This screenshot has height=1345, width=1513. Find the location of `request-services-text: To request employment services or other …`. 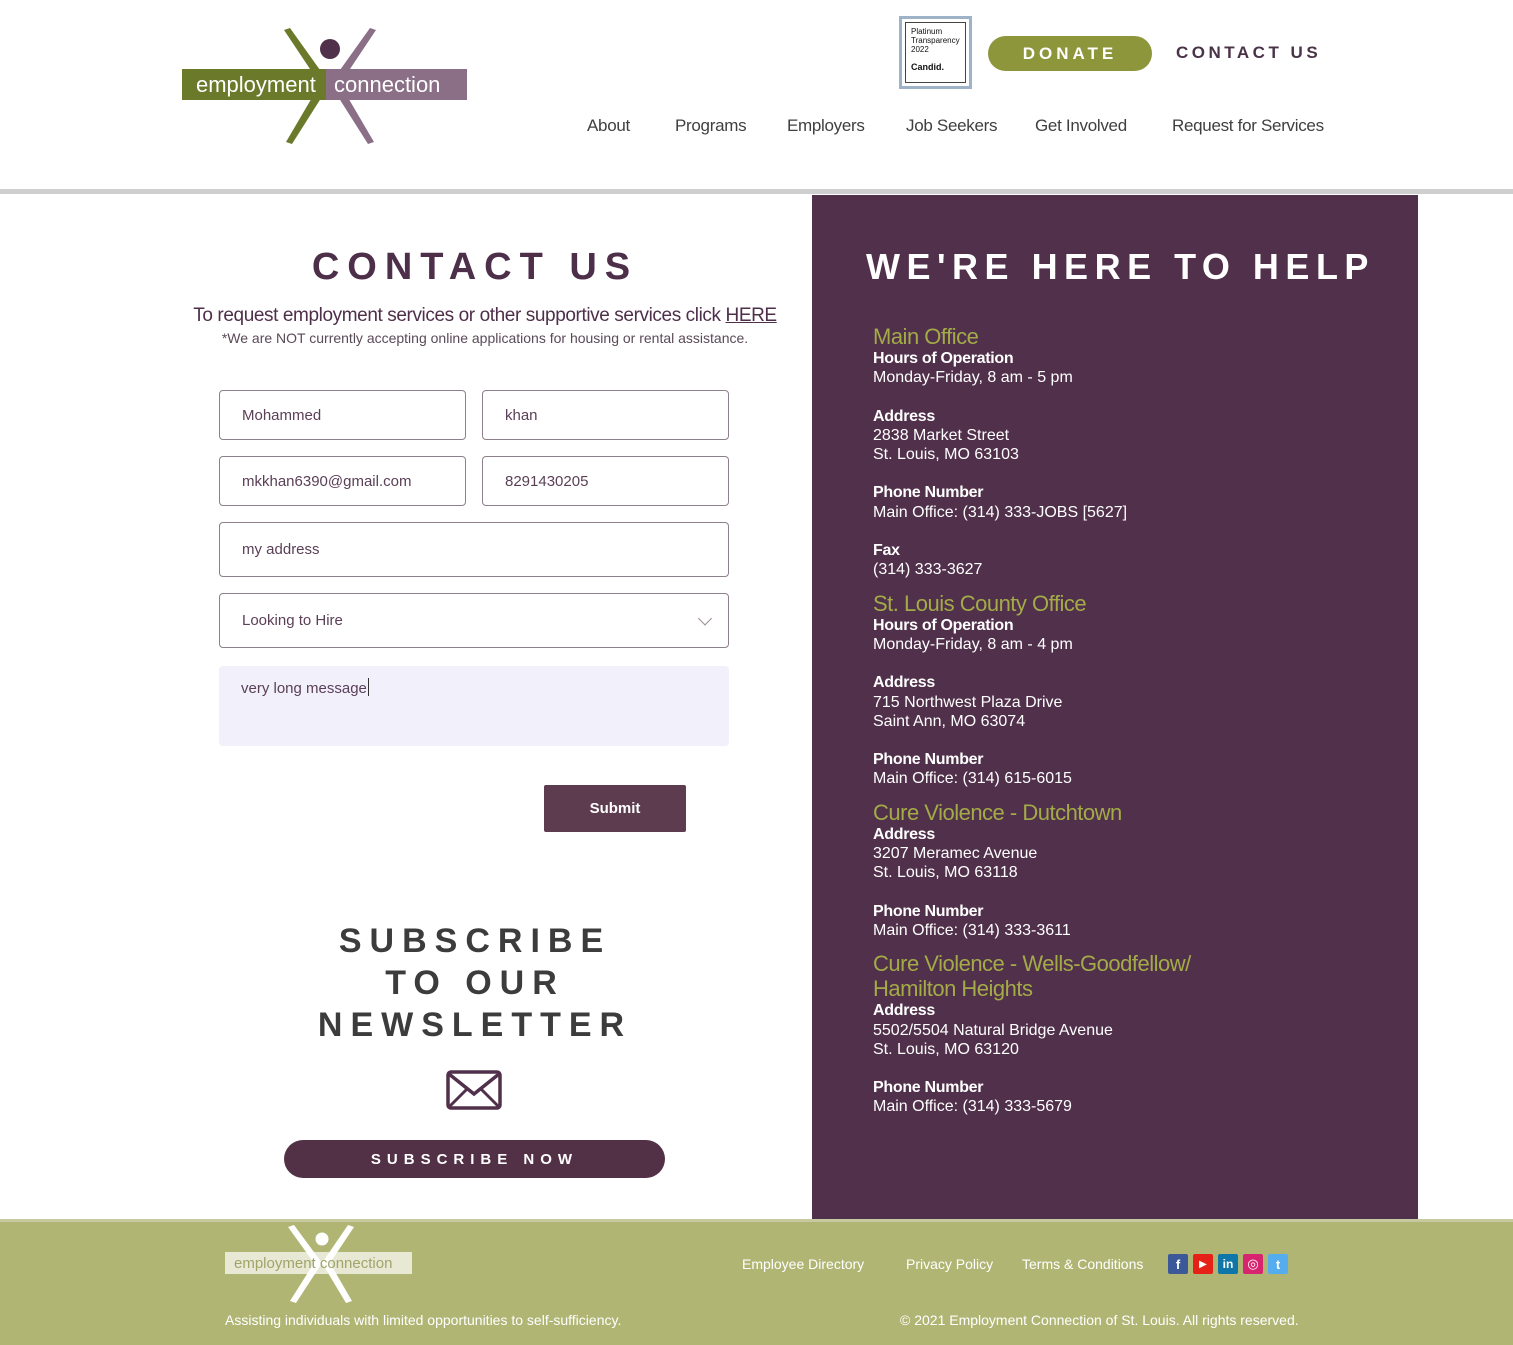

request-services-text: To request employment services or other … is located at coordinates (485, 316).